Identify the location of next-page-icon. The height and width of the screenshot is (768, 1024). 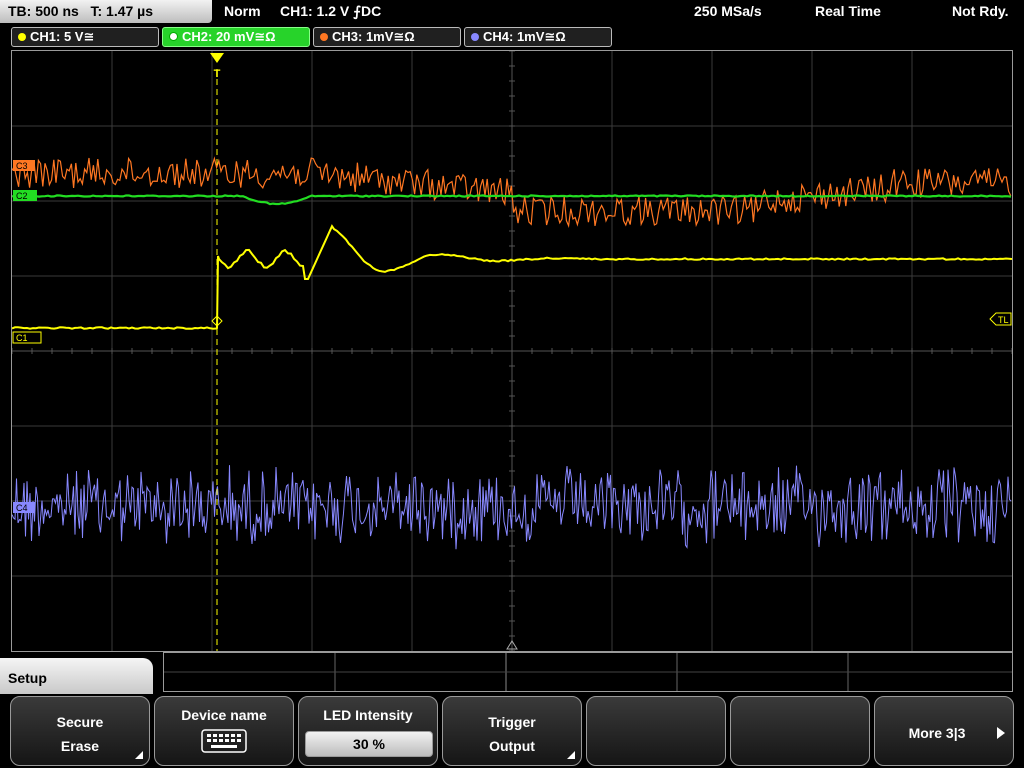
(1001, 733).